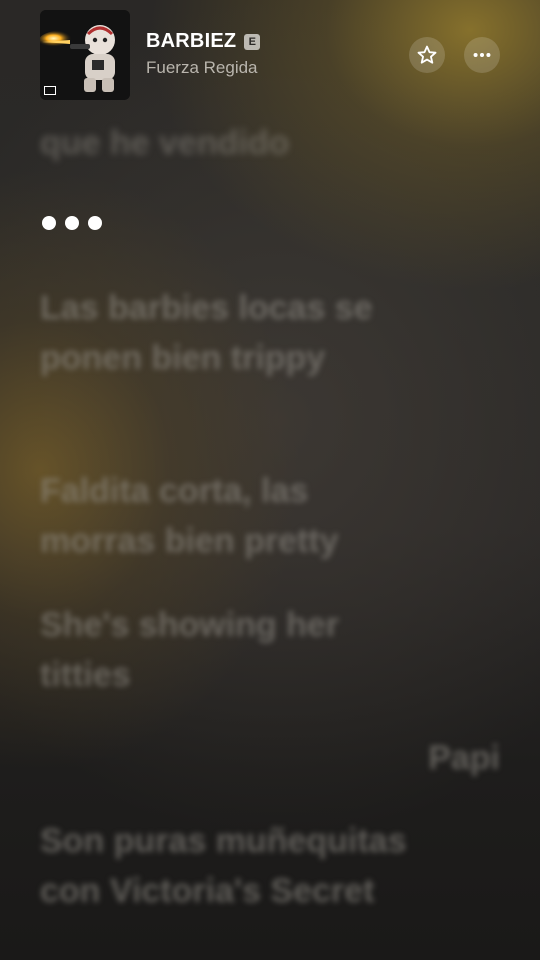  I want to click on song-title-row: BARBIEZ E, so click(203, 41).